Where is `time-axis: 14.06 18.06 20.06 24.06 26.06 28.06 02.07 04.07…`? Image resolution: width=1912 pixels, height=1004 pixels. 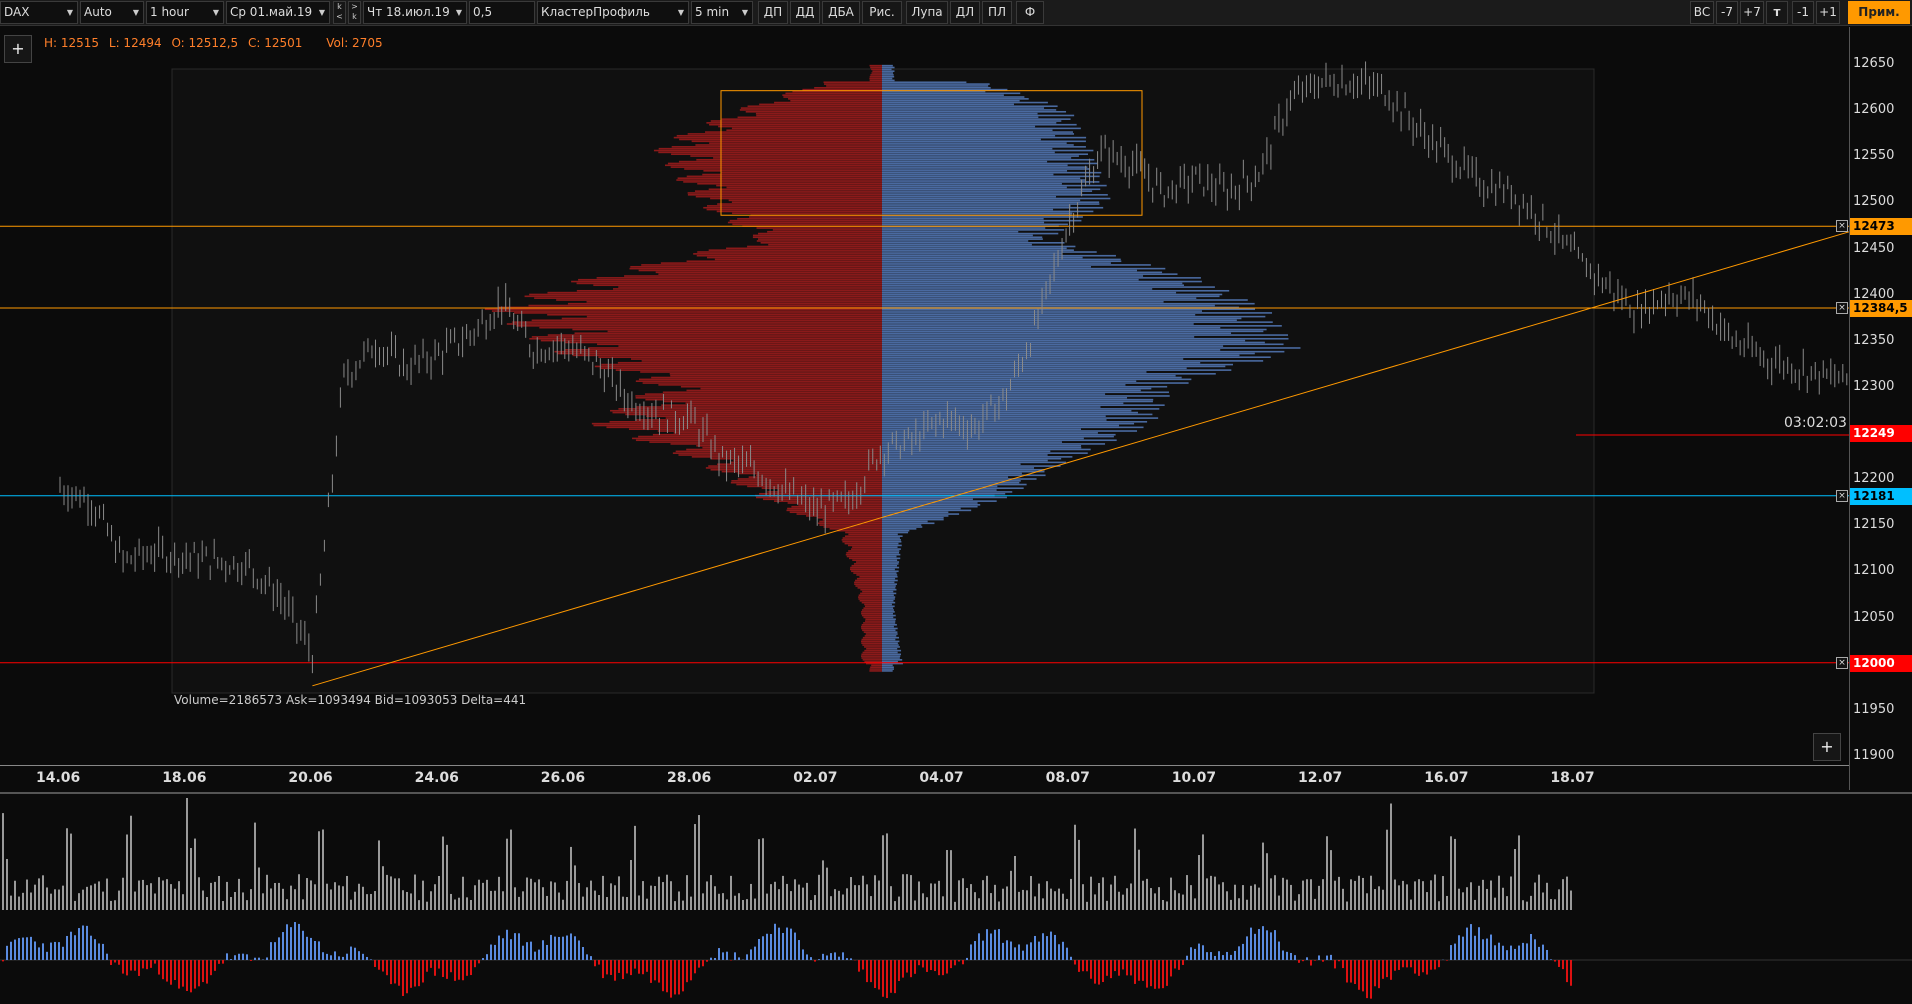 time-axis: 14.06 18.06 20.06 24.06 26.06 28.06 02.07 04.07… is located at coordinates (924, 777).